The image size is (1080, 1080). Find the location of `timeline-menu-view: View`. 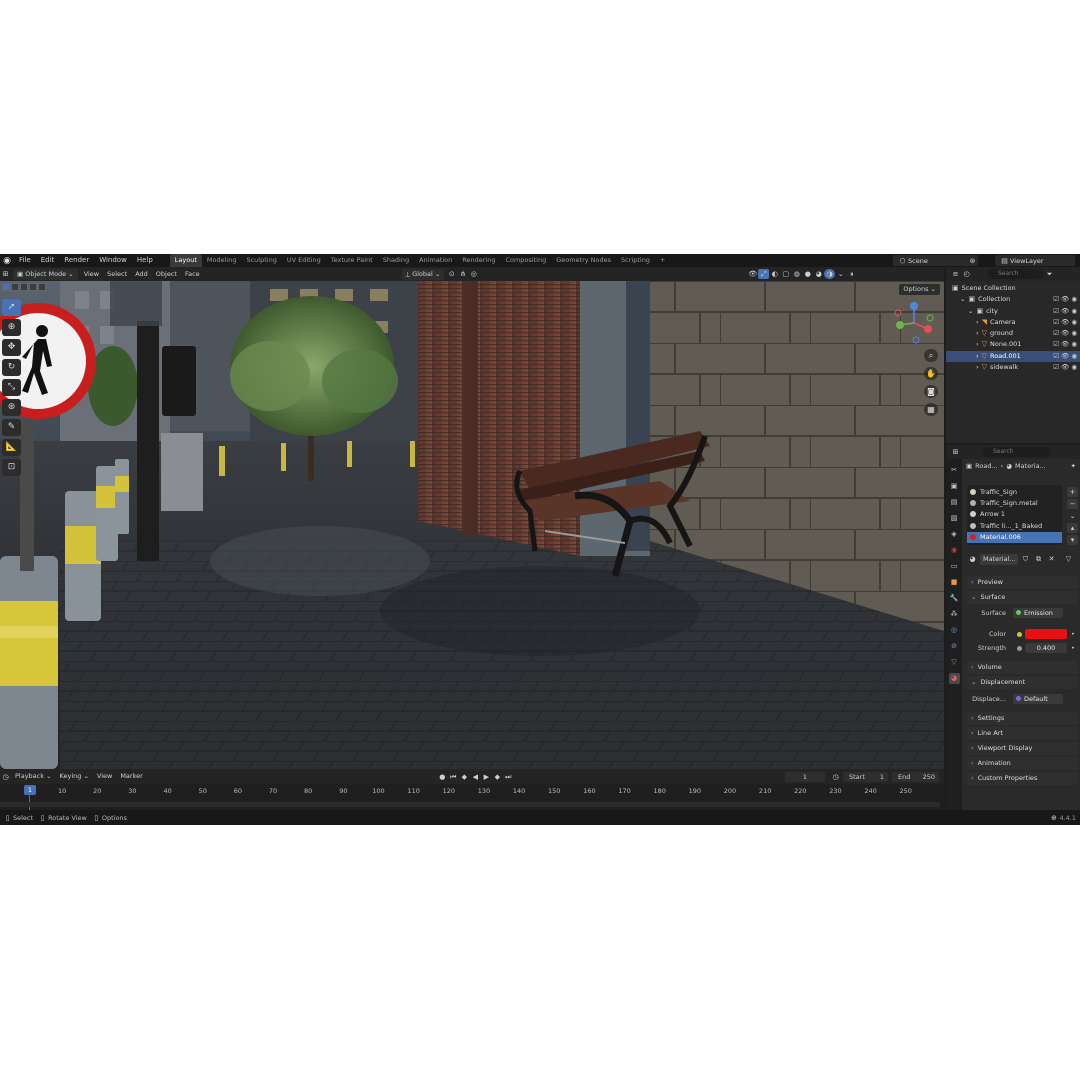

timeline-menu-view: View is located at coordinates (104, 776).